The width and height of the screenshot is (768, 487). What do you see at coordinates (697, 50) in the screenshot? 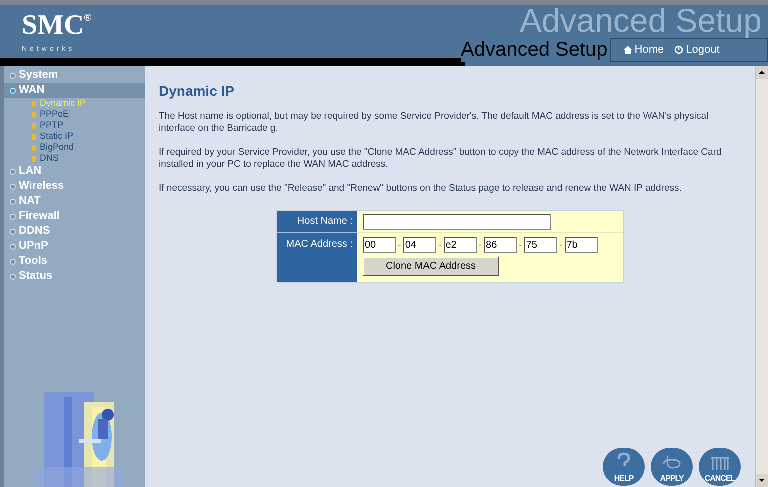
I see `header-link: Logout` at bounding box center [697, 50].